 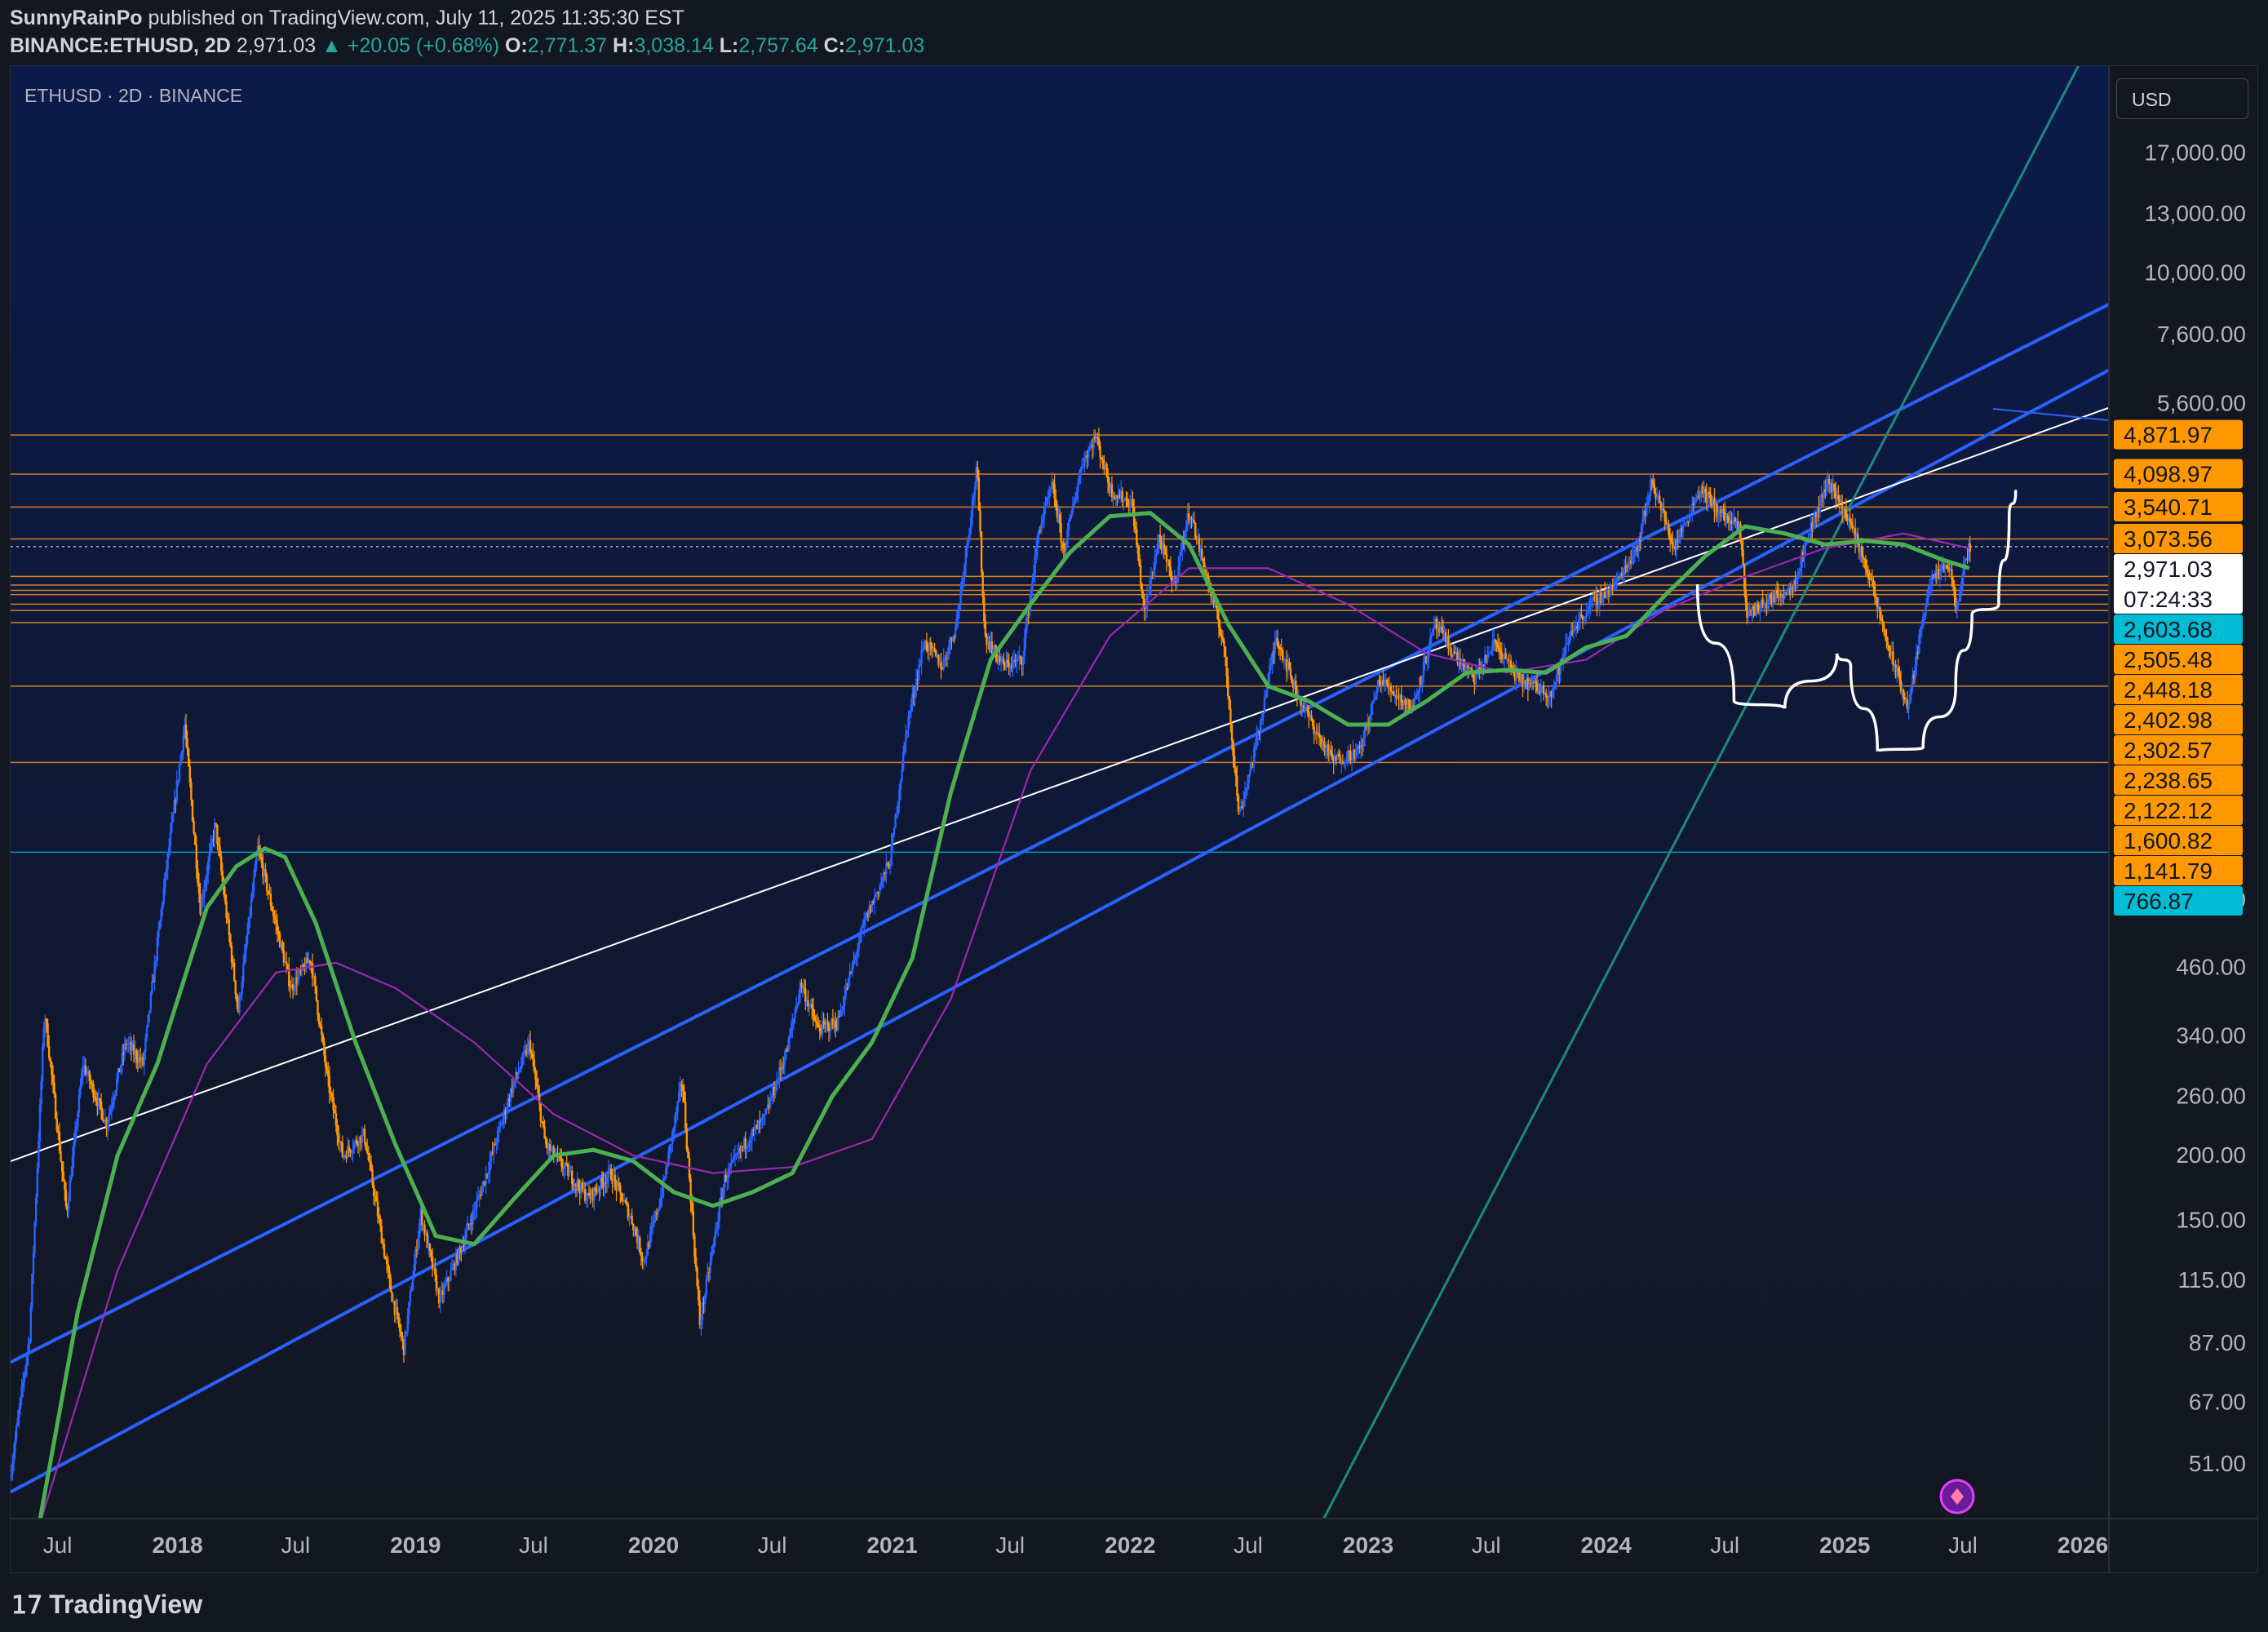 I want to click on publisher-name: SunnyRainPo, so click(x=76, y=18).